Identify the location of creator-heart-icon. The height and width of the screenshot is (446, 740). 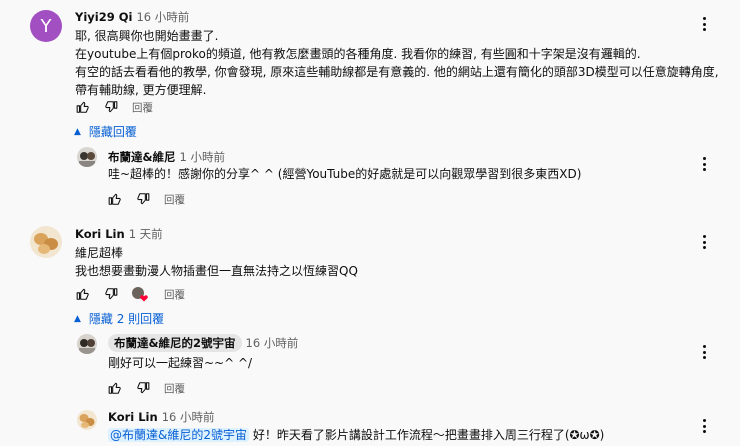
(140, 294).